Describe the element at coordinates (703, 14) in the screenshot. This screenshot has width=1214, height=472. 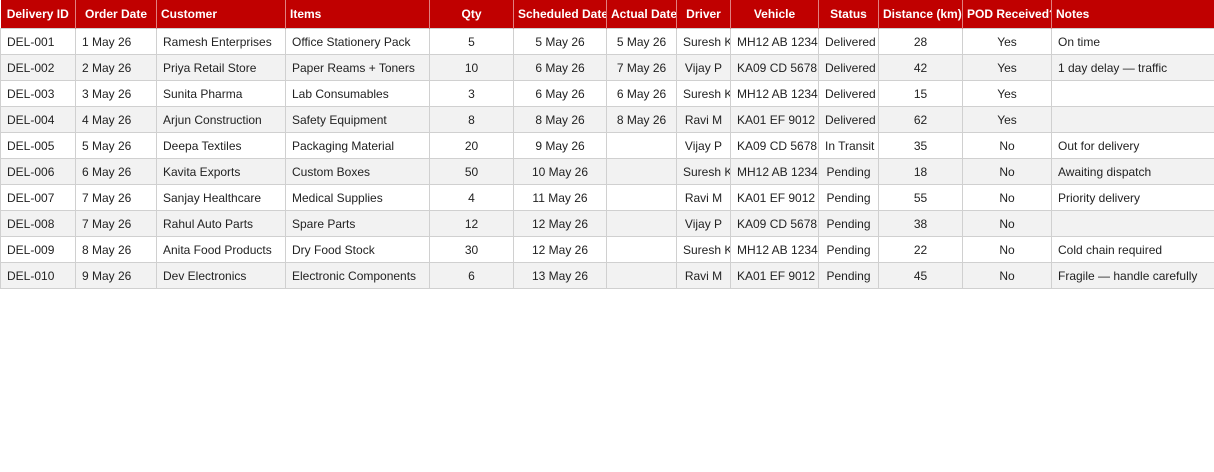
I see `column-header-driver: Driver` at that location.